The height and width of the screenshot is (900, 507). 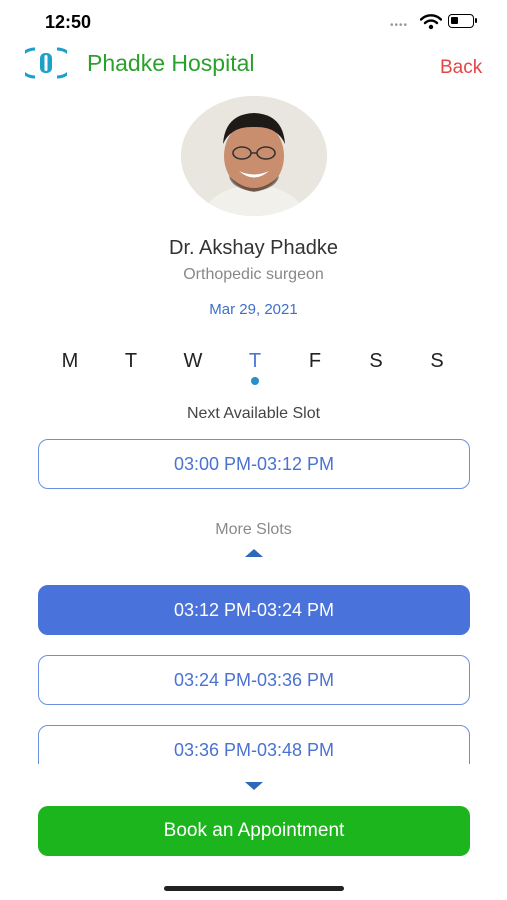 I want to click on next-slot-button: 03:00 PM-03:12 PM, so click(x=254, y=464).